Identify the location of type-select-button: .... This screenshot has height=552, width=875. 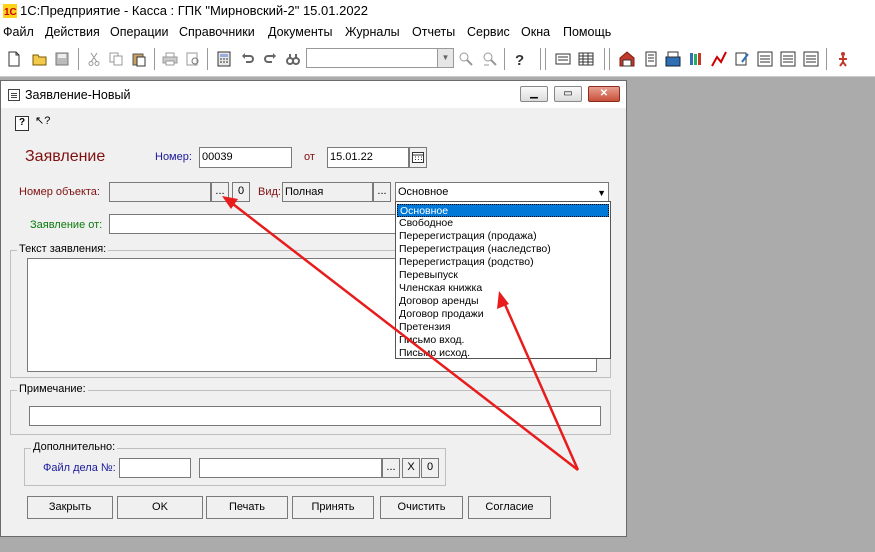
(382, 192).